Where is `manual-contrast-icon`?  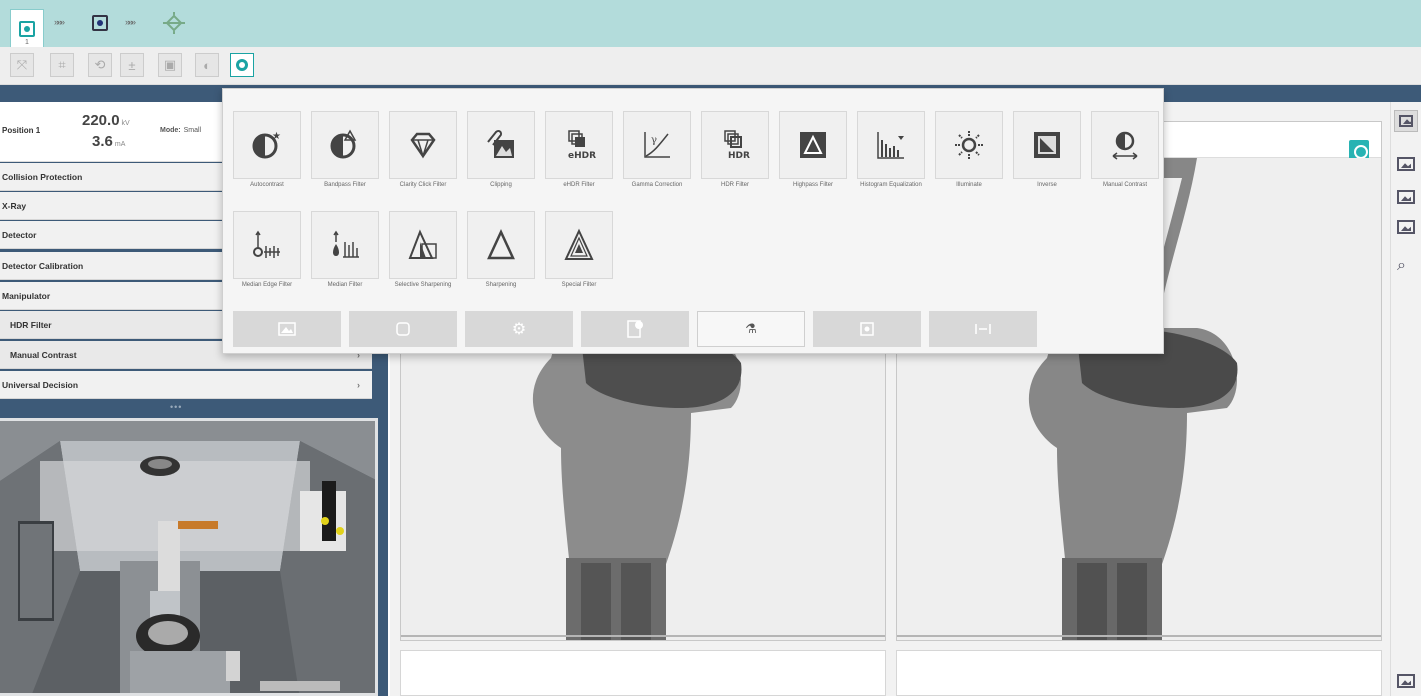
manual-contrast-icon is located at coordinates (1125, 145).